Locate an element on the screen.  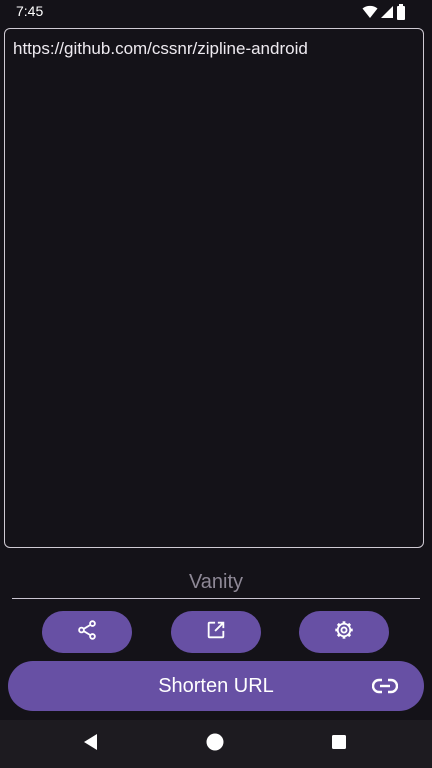
gear-icon is located at coordinates (344, 632).